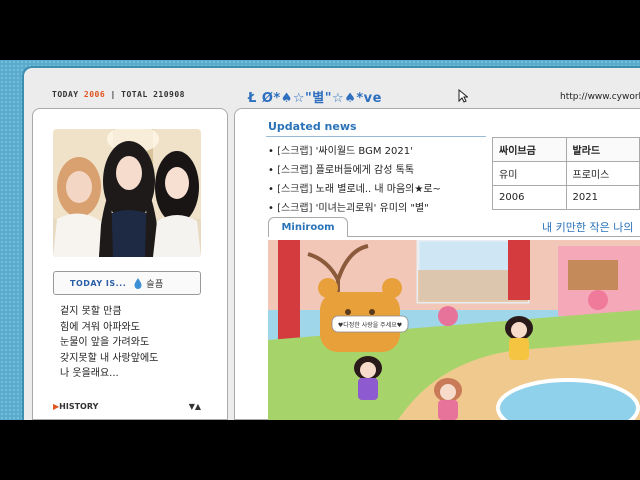 Image resolution: width=640 pixels, height=480 pixels. What do you see at coordinates (312, 126) in the screenshot?
I see `updated-news-title: Updated news` at bounding box center [312, 126].